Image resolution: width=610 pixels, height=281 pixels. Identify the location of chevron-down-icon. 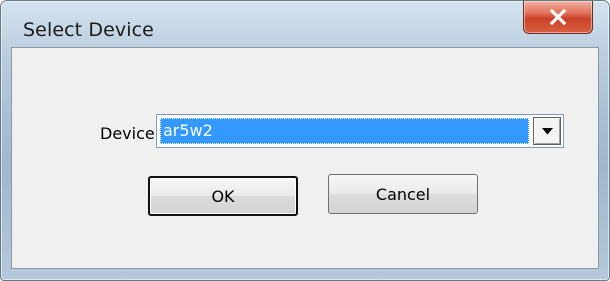
(547, 130).